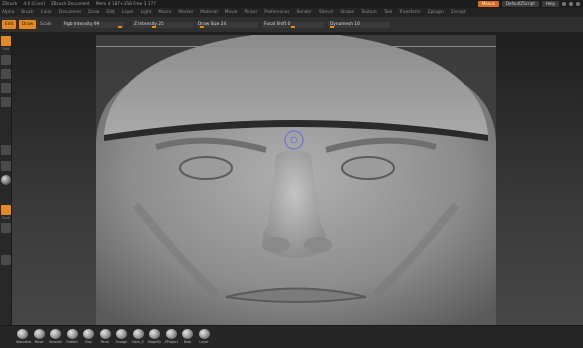 This screenshot has height=348, width=583. Describe the element at coordinates (6, 180) in the screenshot. I see `material-sphere-icon` at that location.